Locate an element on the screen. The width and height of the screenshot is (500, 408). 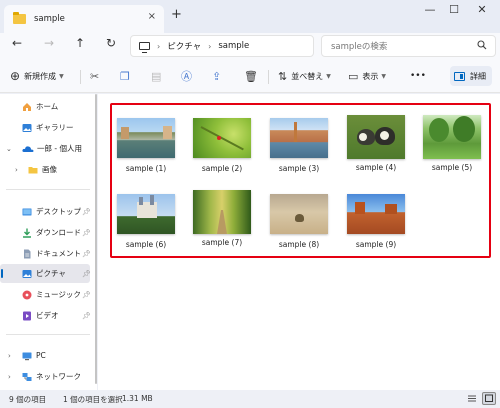
view-button: ▭ 表示 ▼ is located at coordinates (367, 76).